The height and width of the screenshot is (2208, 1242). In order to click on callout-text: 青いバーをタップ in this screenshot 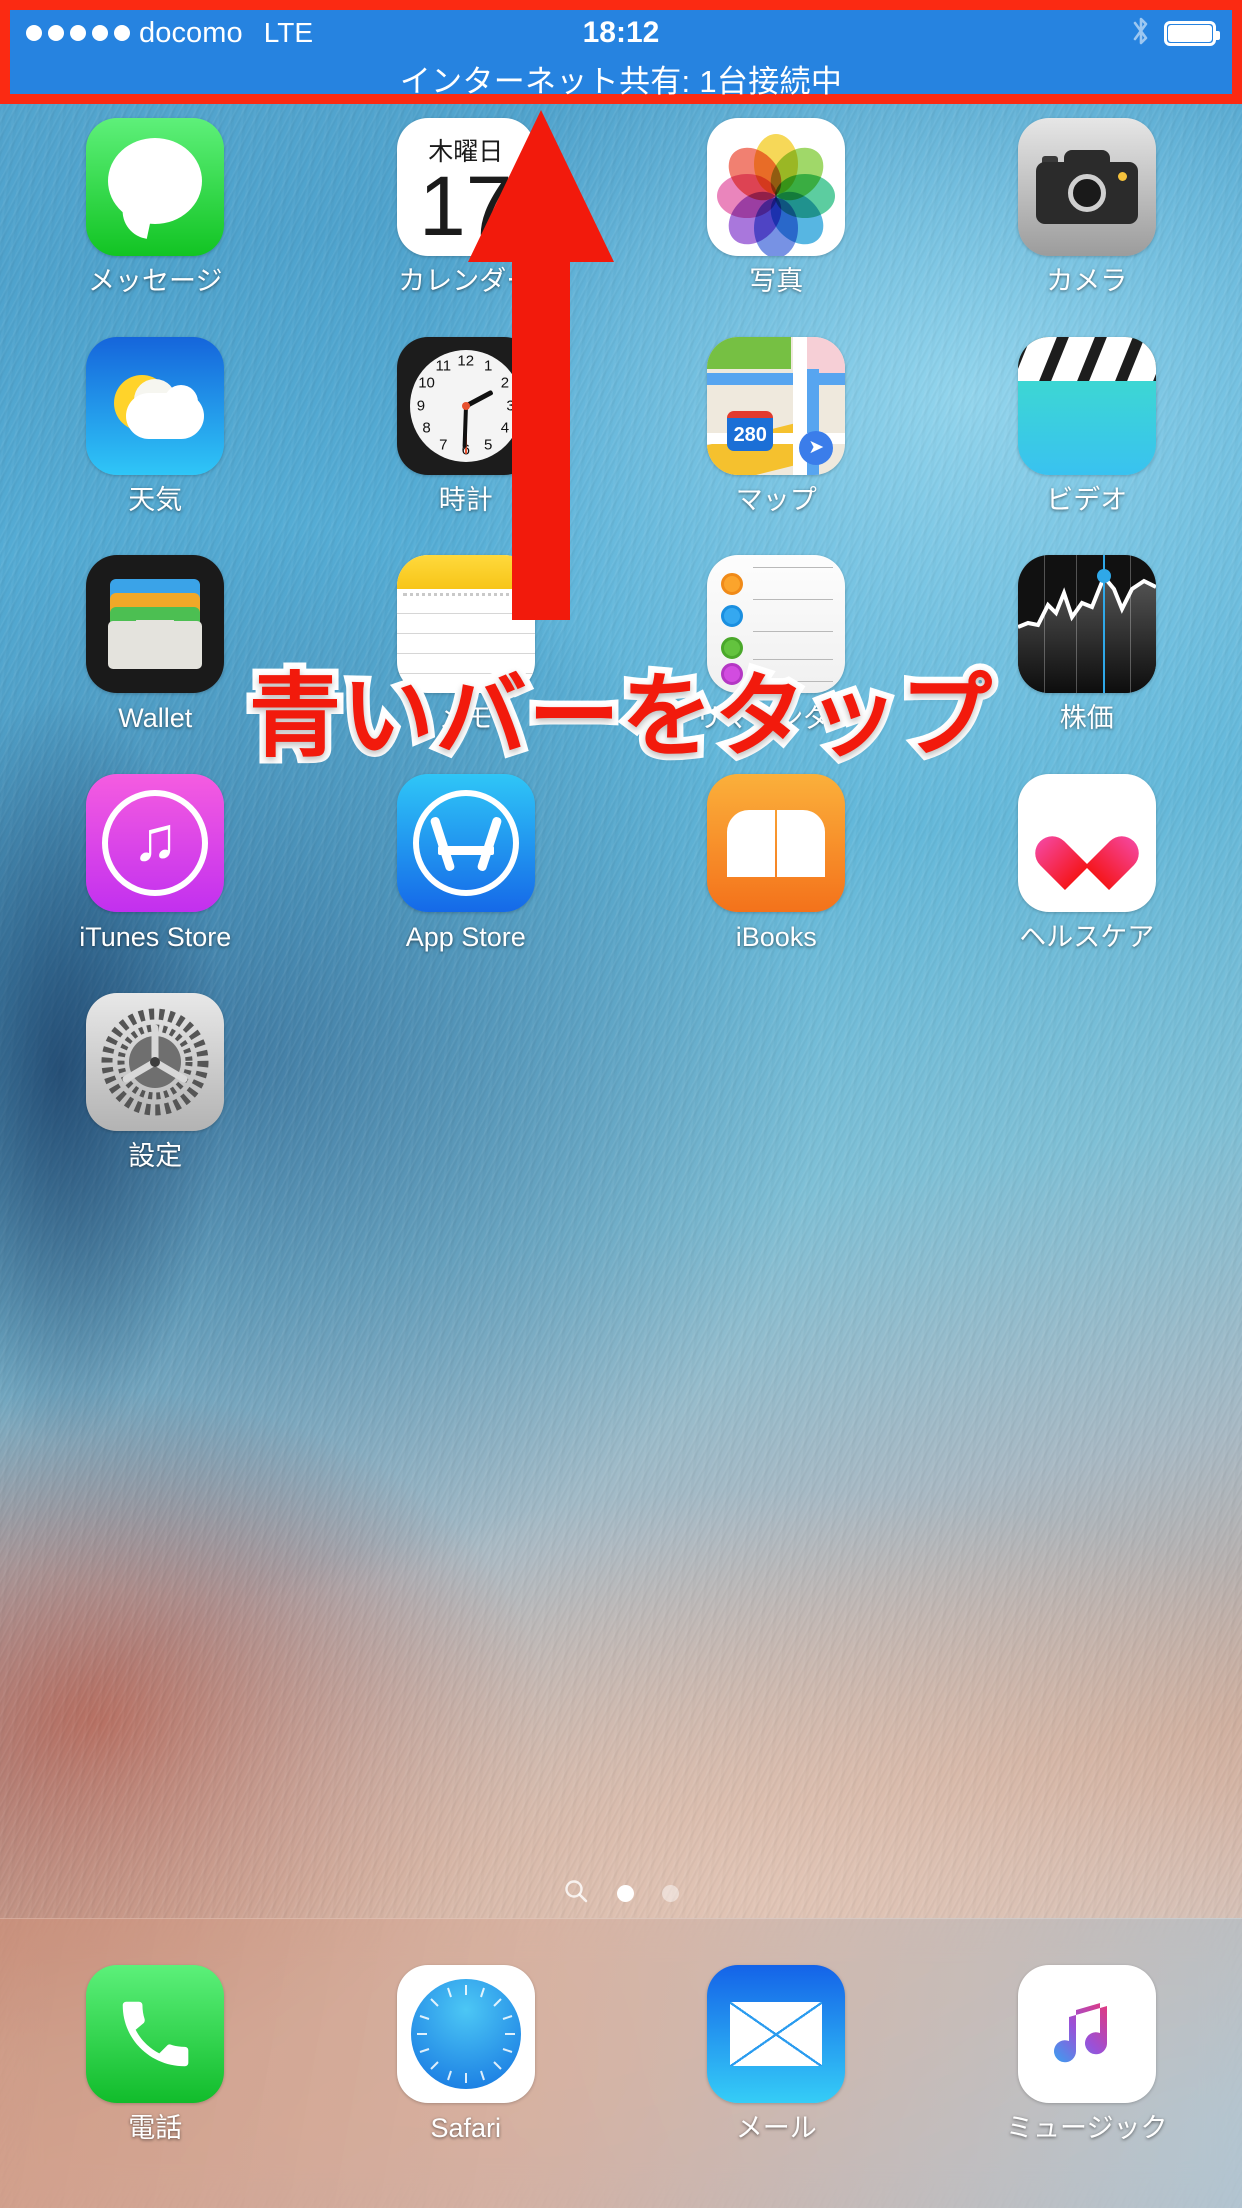, I will do `click(620, 717)`.